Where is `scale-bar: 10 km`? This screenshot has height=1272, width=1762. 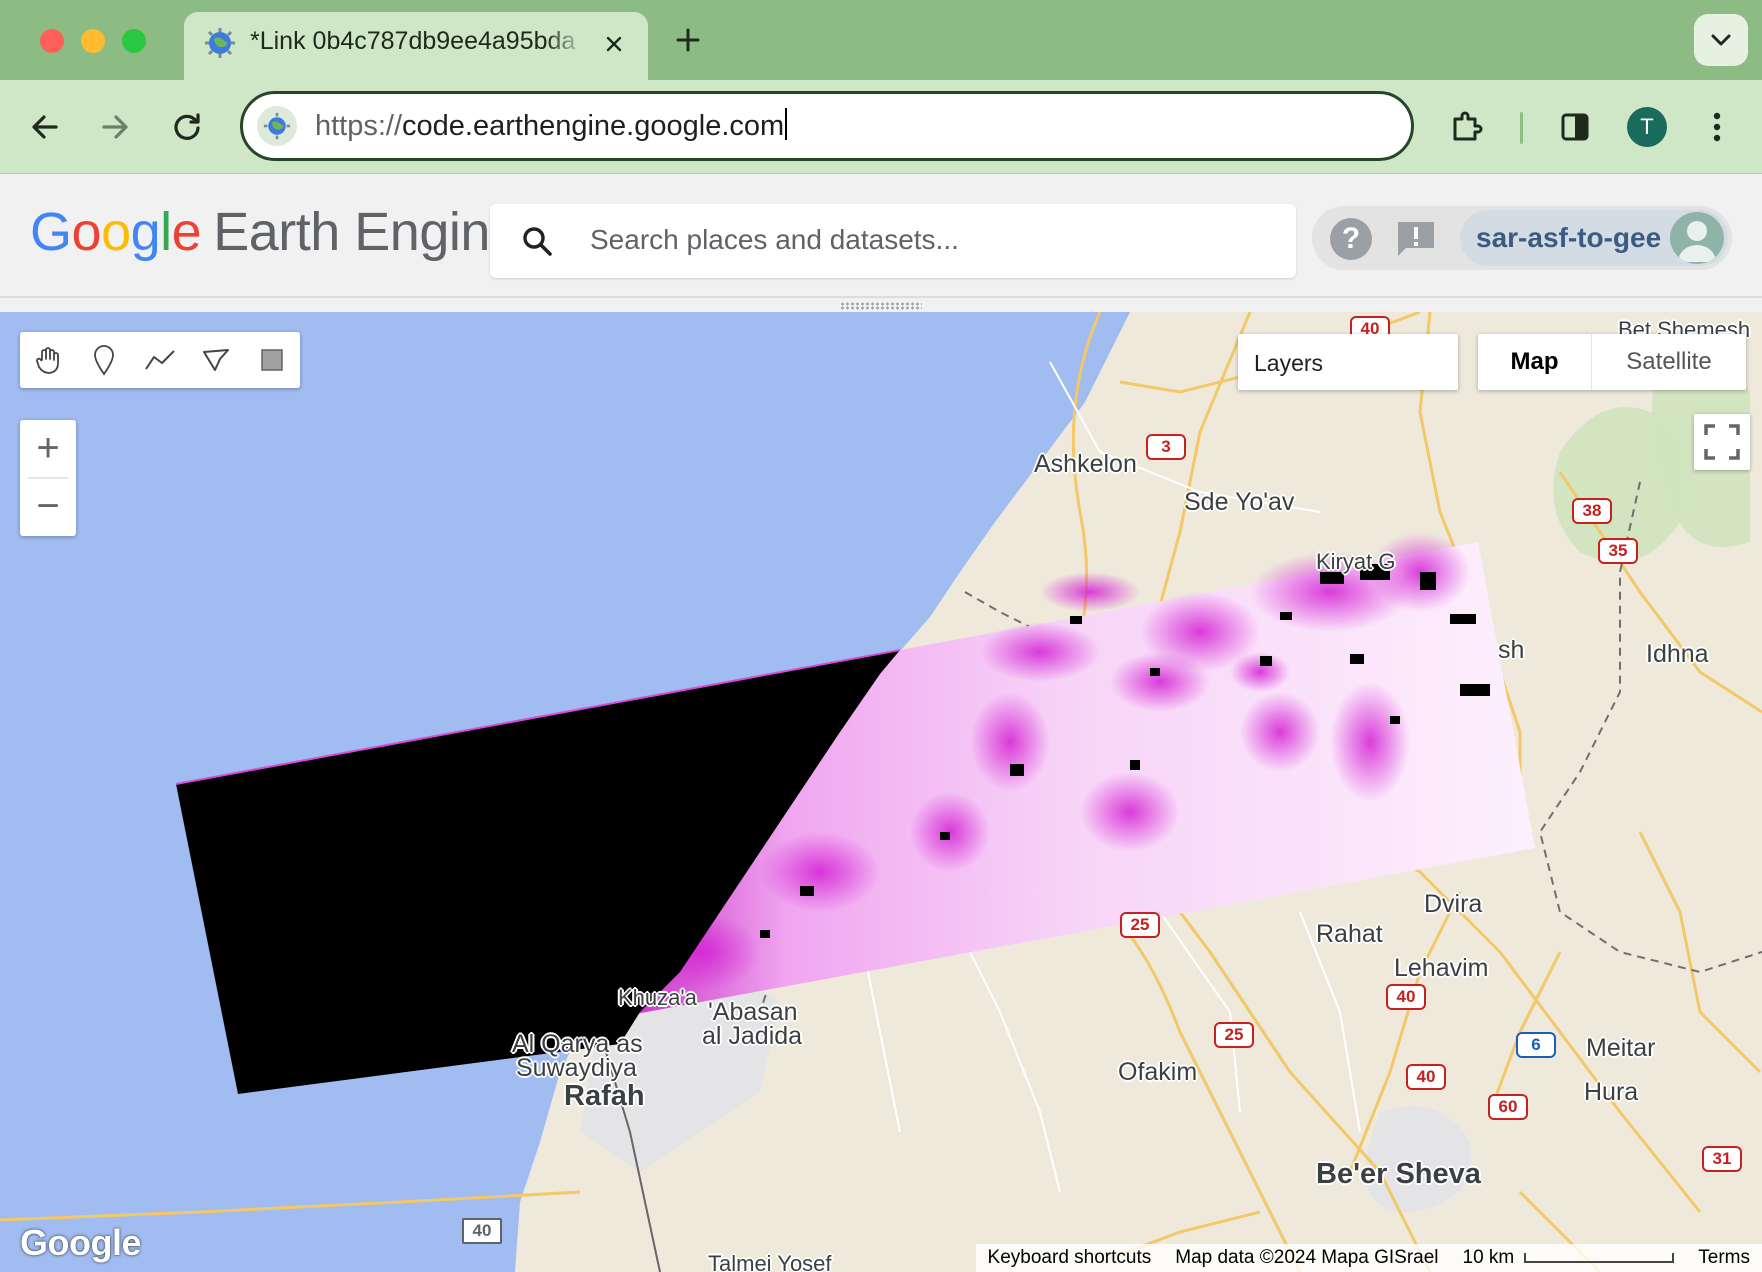
scale-bar: 10 km is located at coordinates (1569, 1258).